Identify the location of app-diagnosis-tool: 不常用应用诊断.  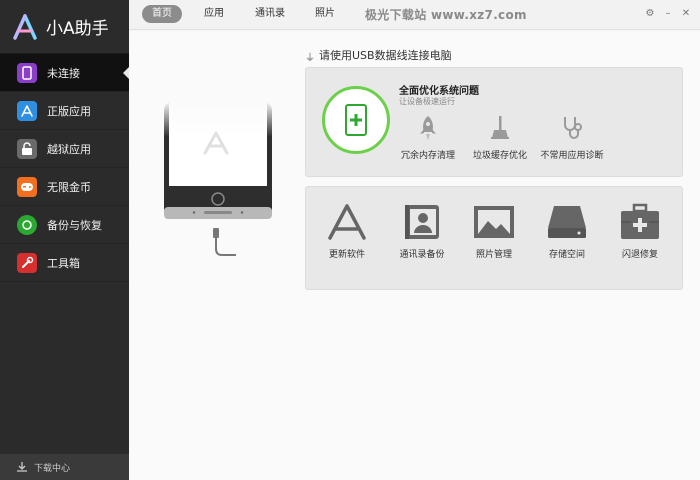
(572, 137).